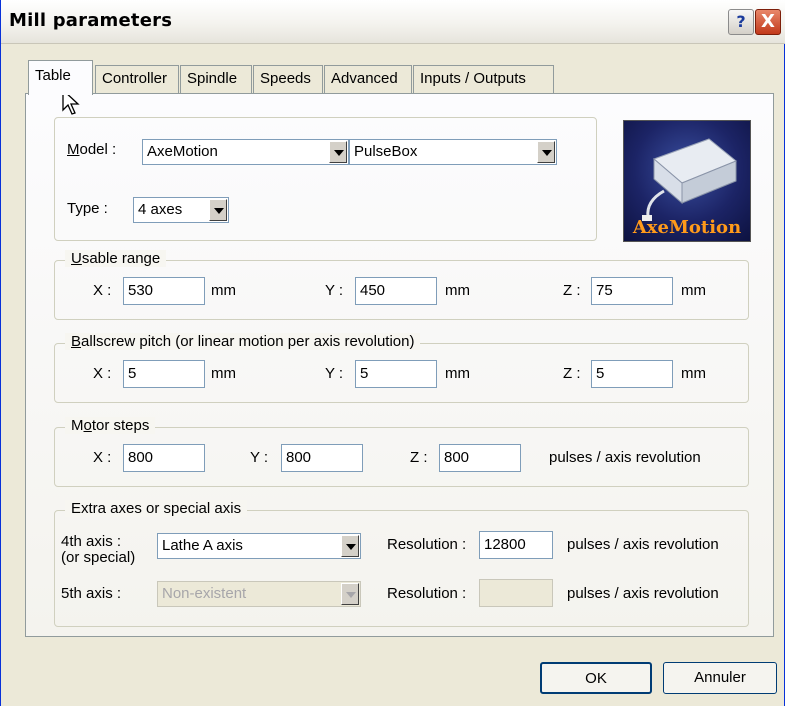 Image resolution: width=785 pixels, height=706 pixels. What do you see at coordinates (596, 678) in the screenshot?
I see `ok-button: OK` at bounding box center [596, 678].